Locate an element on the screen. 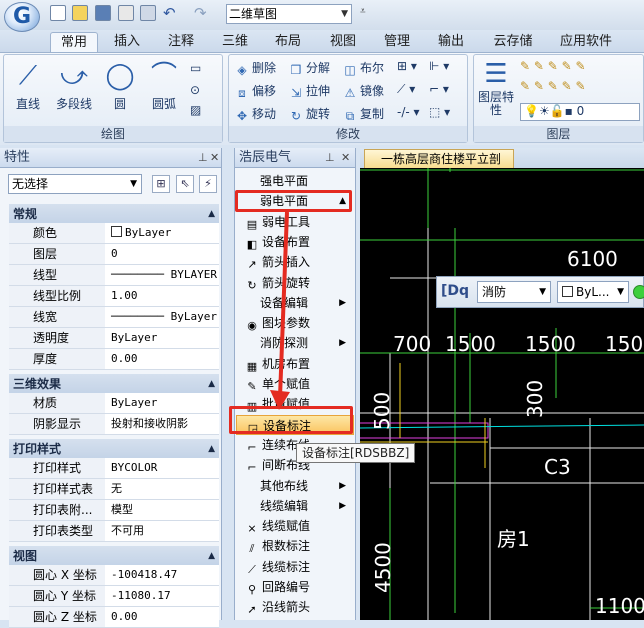 The width and height of the screenshot is (644, 628). property-value: ──────── ByLayer is located at coordinates (163, 317).